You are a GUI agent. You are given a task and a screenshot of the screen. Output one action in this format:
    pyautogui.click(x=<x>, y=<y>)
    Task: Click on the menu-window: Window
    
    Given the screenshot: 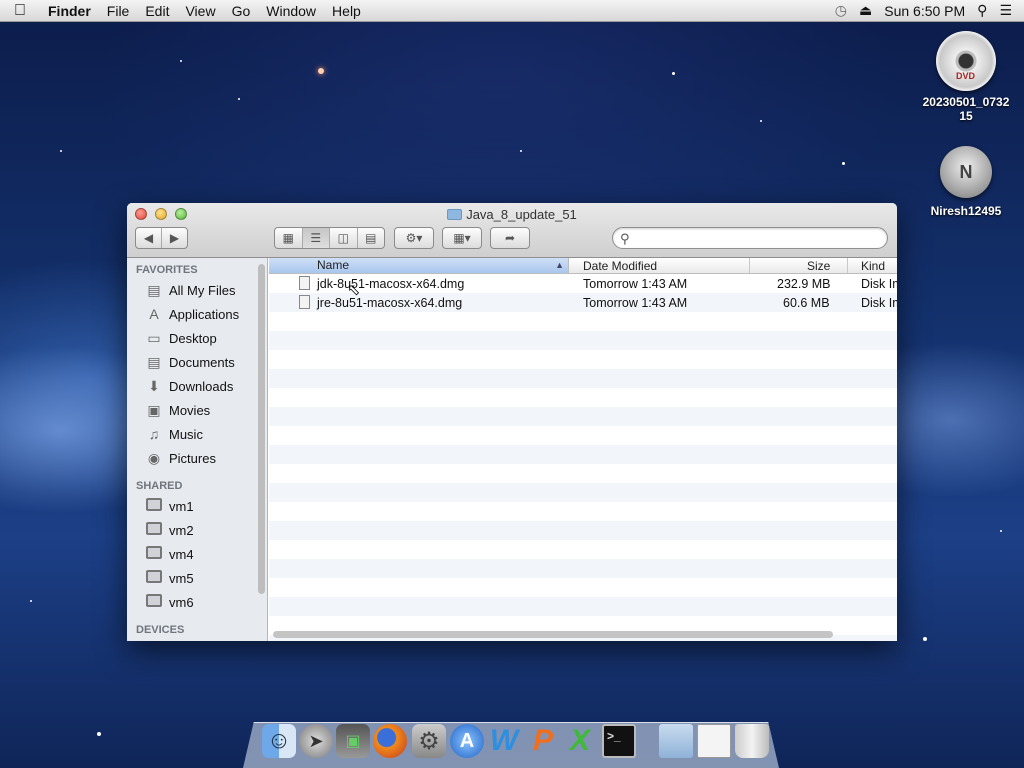 What is the action you would take?
    pyautogui.click(x=291, y=11)
    